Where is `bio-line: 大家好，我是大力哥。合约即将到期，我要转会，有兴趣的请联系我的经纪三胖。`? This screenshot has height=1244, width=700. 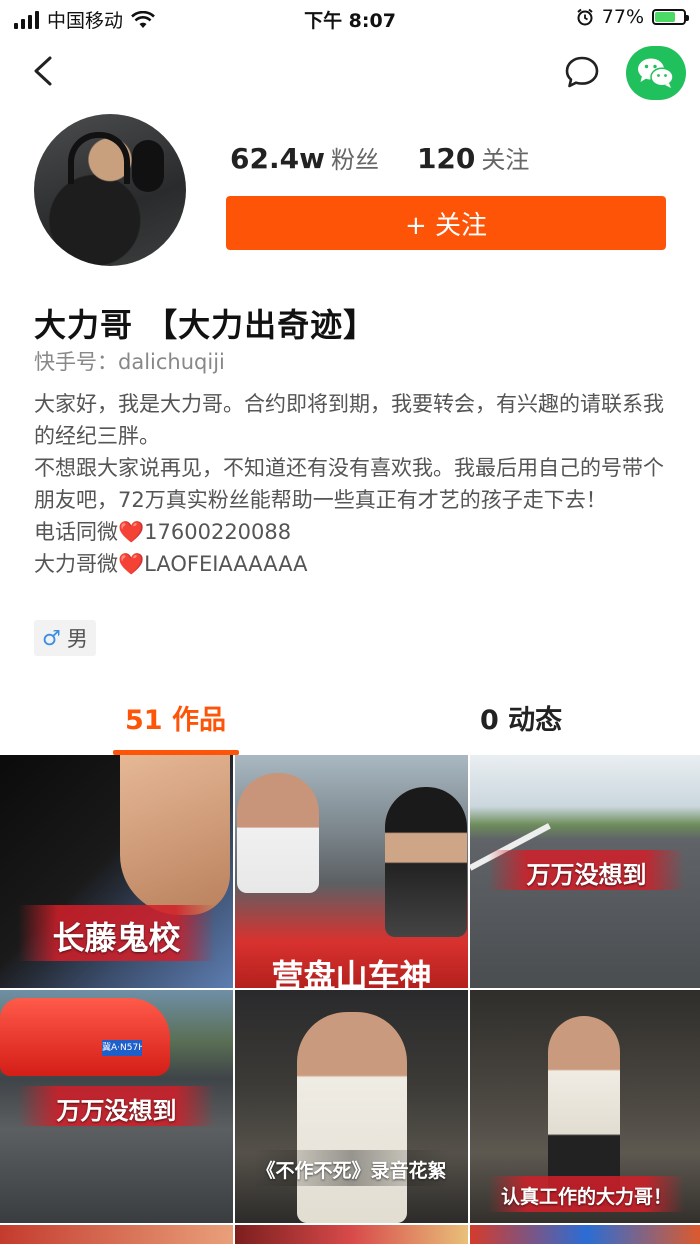 bio-line: 大家好，我是大力哥。合约即将到期，我要转会，有兴趣的请联系我的经纪三胖。 is located at coordinates (349, 420).